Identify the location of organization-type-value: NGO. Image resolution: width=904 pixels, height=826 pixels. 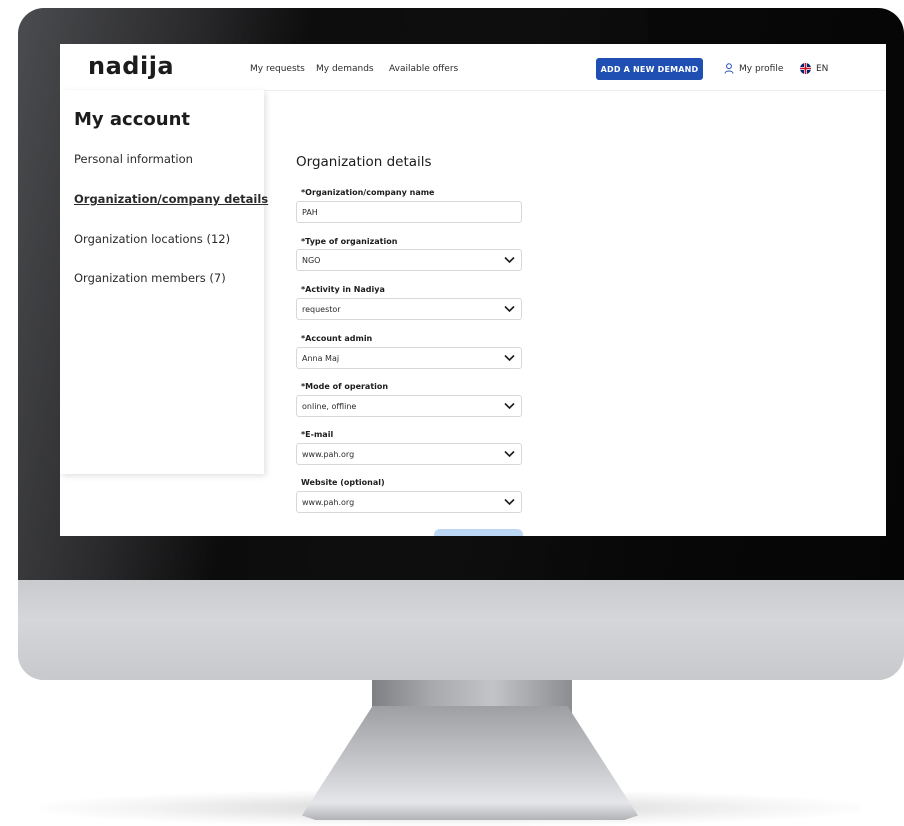
(311, 260).